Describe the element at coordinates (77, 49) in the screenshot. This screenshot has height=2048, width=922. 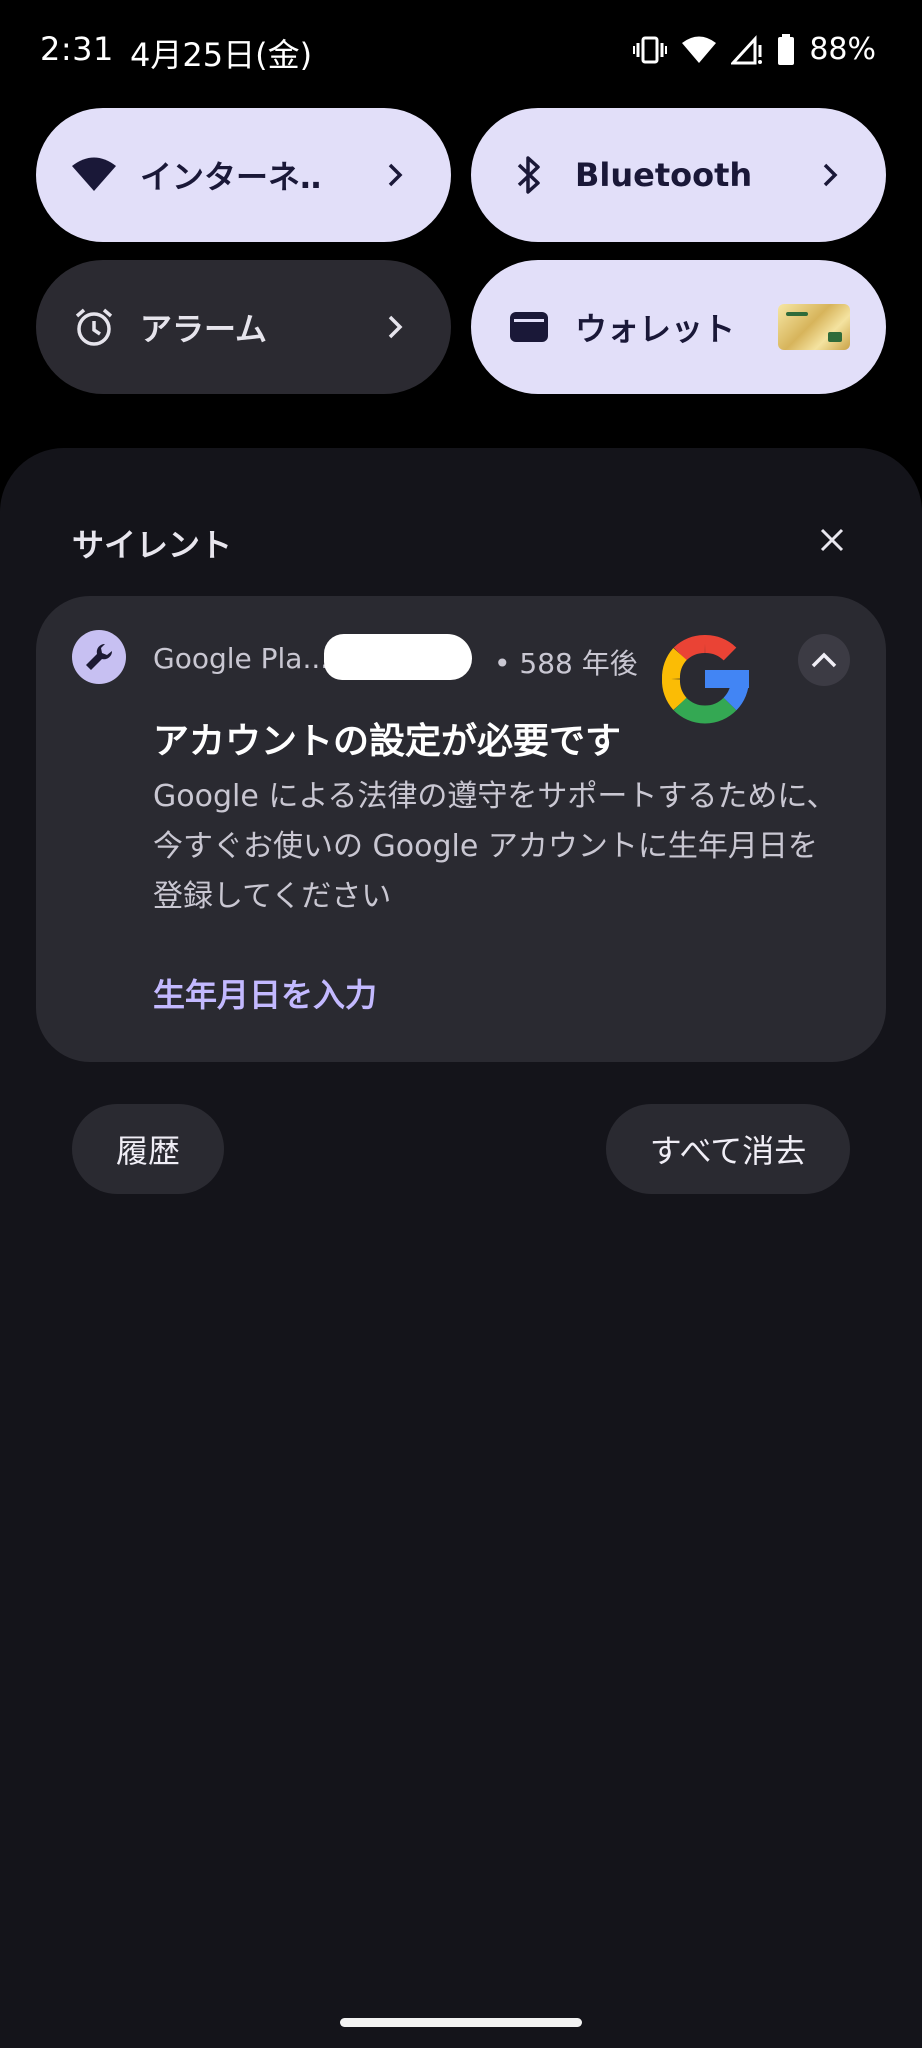
I see `status-time: 2:31` at that location.